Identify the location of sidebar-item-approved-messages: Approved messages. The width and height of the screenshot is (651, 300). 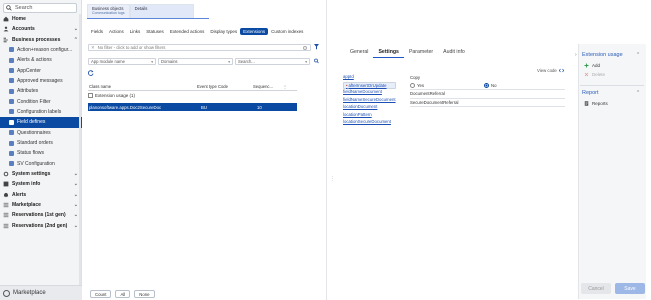
(41, 81).